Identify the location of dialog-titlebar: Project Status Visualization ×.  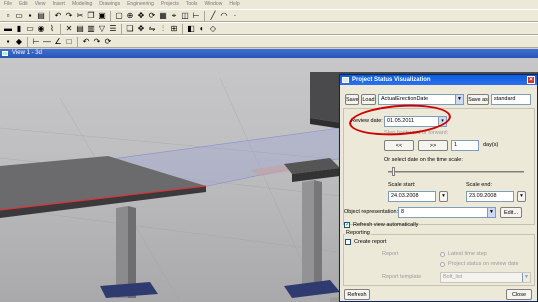
(438, 80).